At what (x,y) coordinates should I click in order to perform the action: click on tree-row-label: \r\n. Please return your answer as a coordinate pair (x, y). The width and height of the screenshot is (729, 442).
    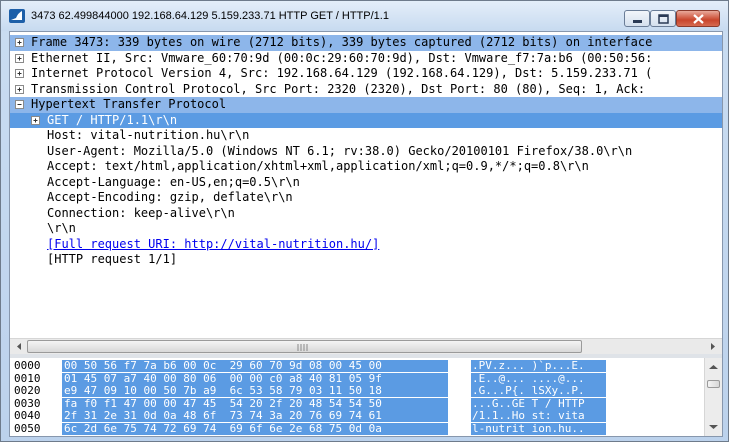
    Looking at the image, I should click on (61, 228).